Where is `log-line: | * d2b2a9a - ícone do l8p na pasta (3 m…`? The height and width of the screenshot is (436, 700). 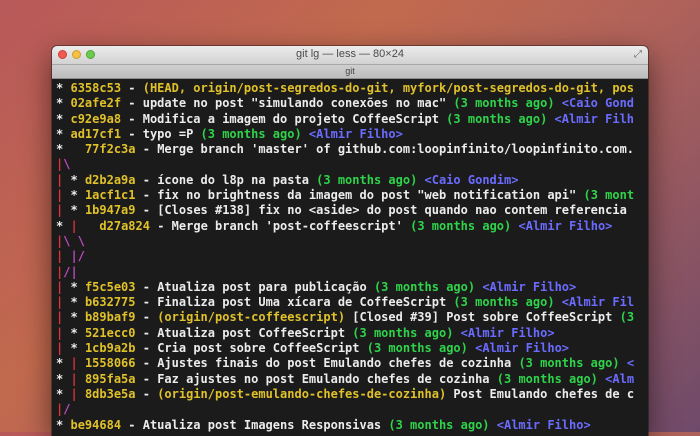
log-line: | * d2b2a9a - ícone do l8p na pasta (3 m… is located at coordinates (352, 180).